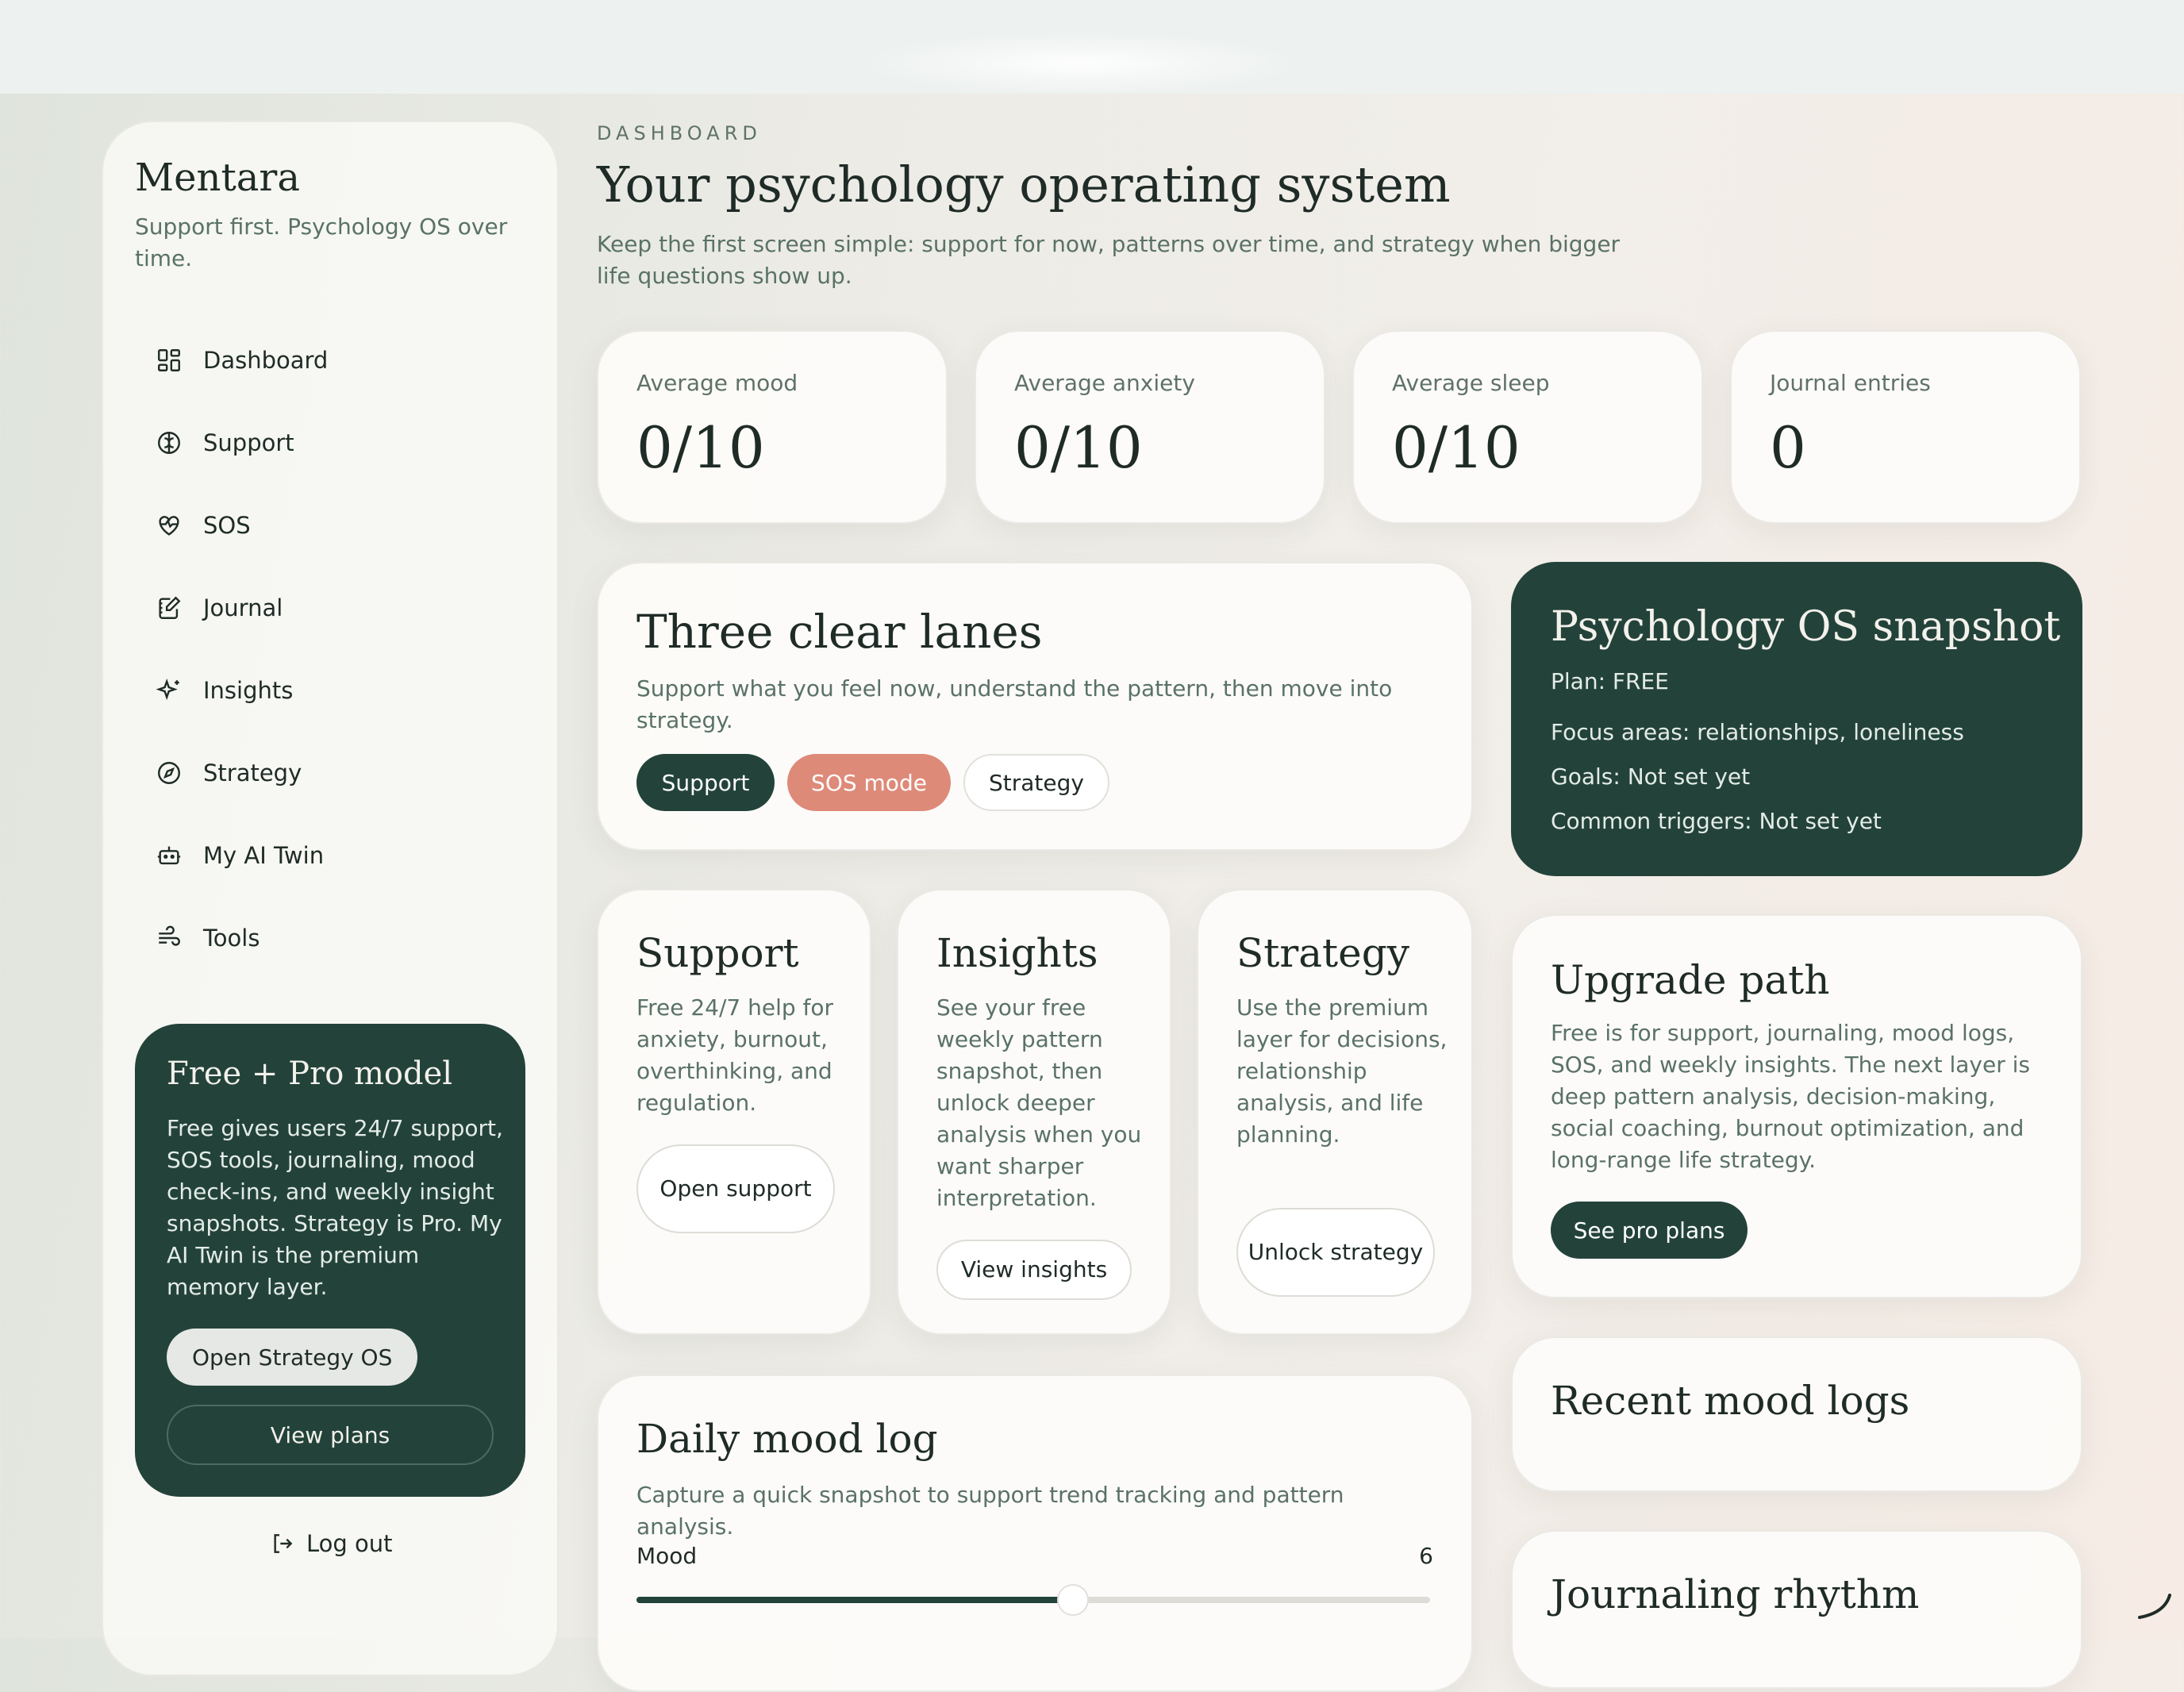 The image size is (2184, 1692). I want to click on loading-spinner-icon, so click(2154, 1606).